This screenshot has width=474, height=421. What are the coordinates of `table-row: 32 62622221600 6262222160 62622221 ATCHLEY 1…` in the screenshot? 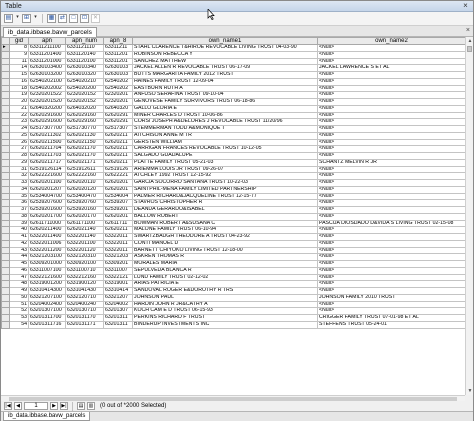 It's located at (233, 176).